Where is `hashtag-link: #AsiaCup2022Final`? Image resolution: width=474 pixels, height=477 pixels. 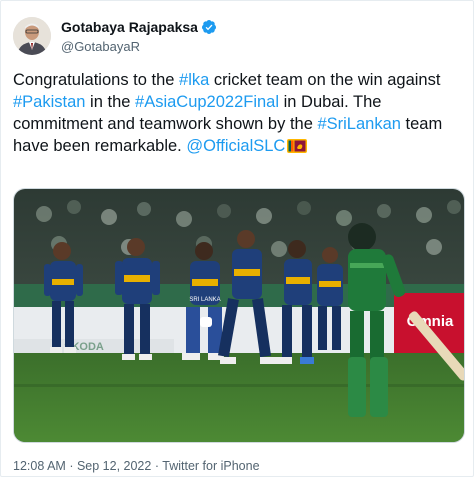 hashtag-link: #AsiaCup2022Final is located at coordinates (207, 102).